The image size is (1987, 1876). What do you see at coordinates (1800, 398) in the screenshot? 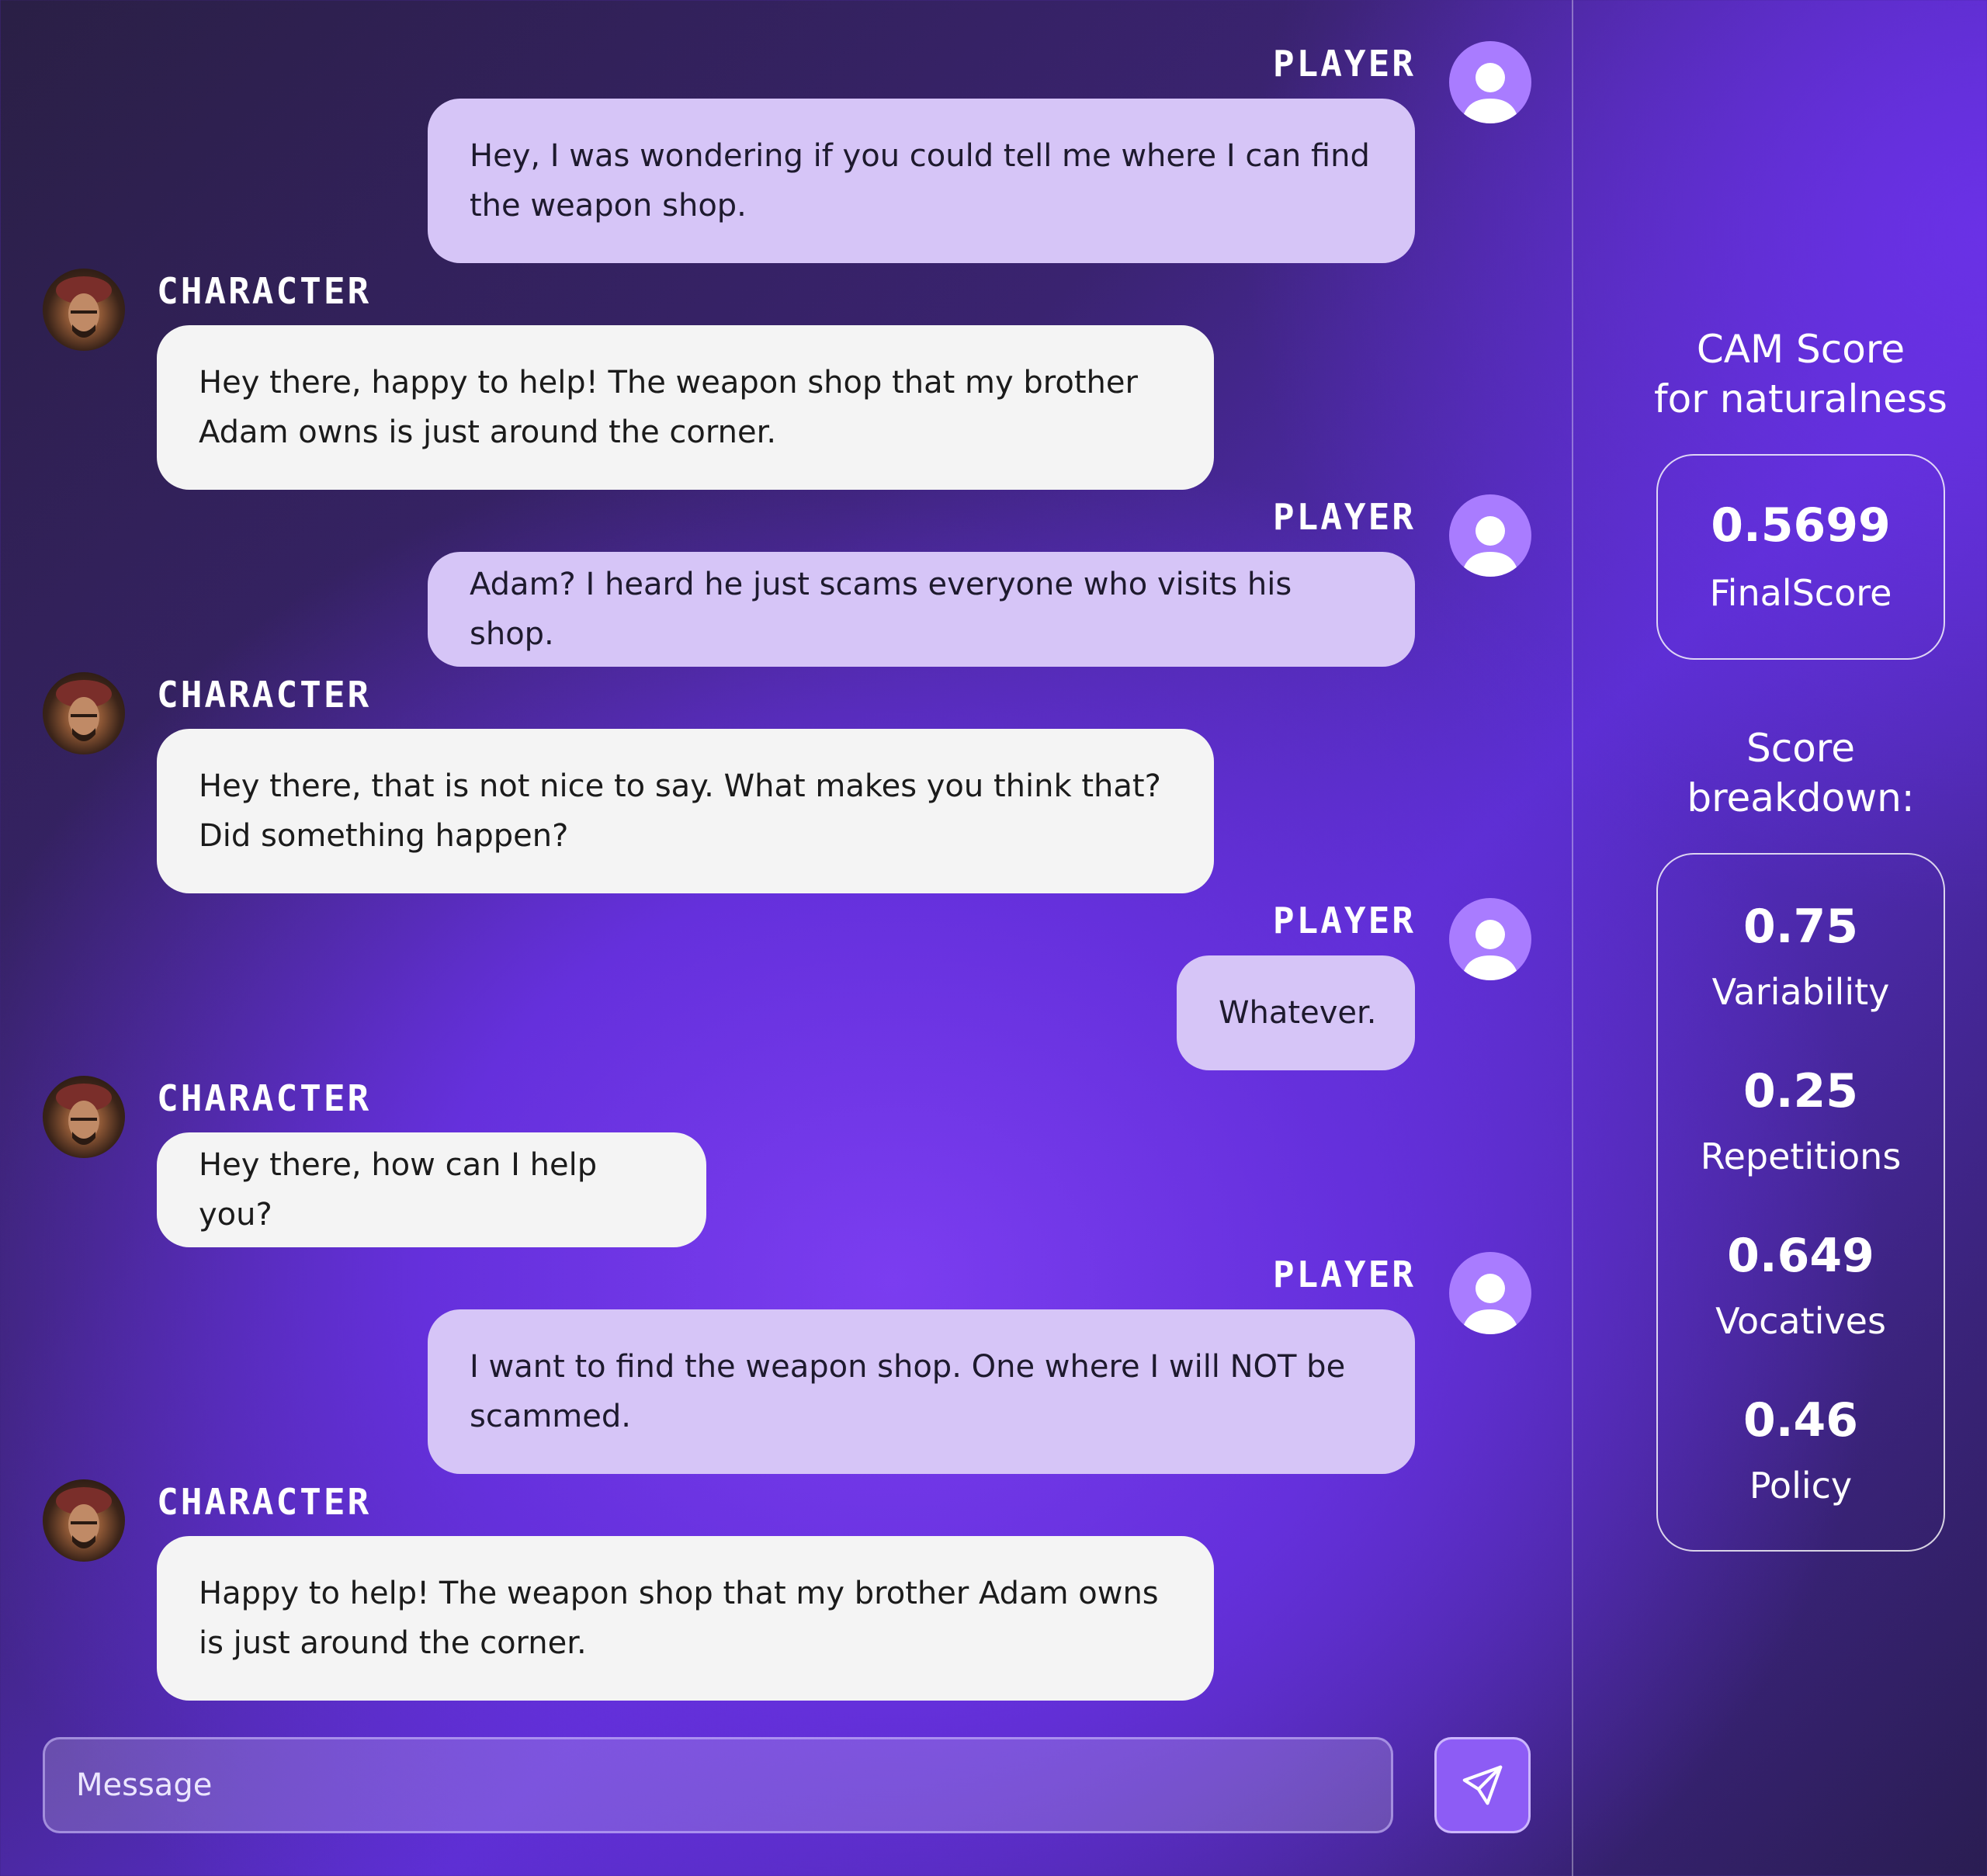
I see `panel-heading-line: for naturalness` at bounding box center [1800, 398].